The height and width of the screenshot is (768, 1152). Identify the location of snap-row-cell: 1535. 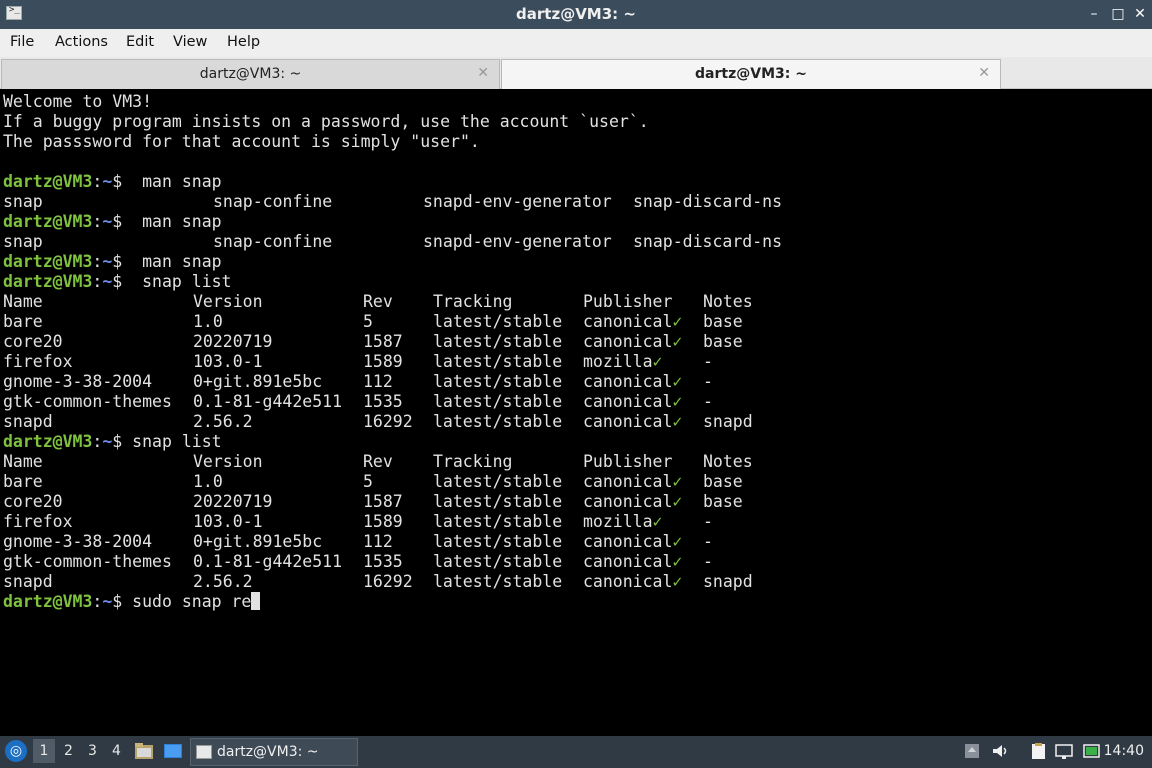
(383, 401).